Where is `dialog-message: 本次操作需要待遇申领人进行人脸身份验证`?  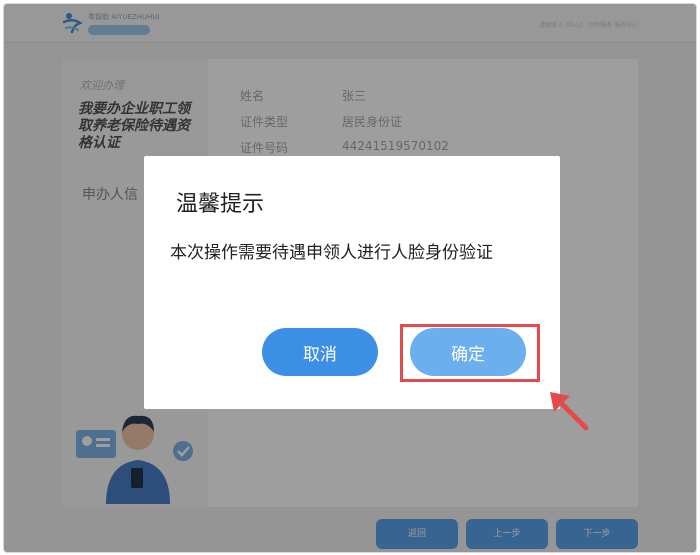
dialog-message: 本次操作需要待遇申领人进行人脸身份验证 is located at coordinates (331, 253).